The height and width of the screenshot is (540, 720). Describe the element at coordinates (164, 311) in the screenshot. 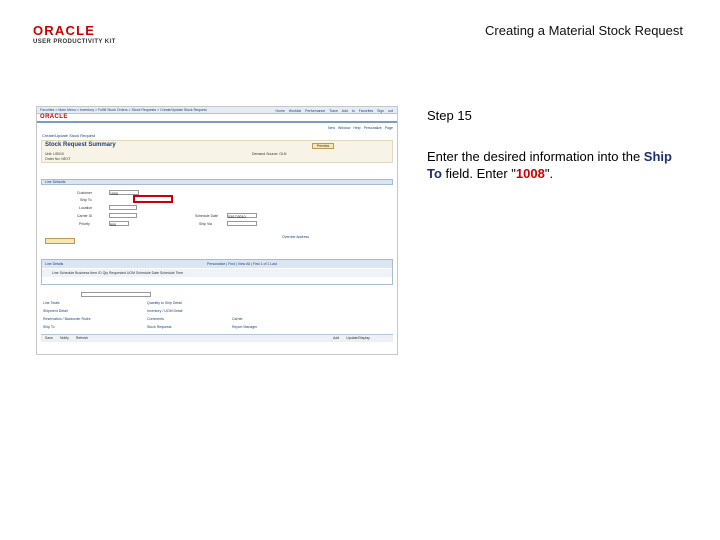

I see `bottom-link-5: Inventory / UOM Detail` at that location.